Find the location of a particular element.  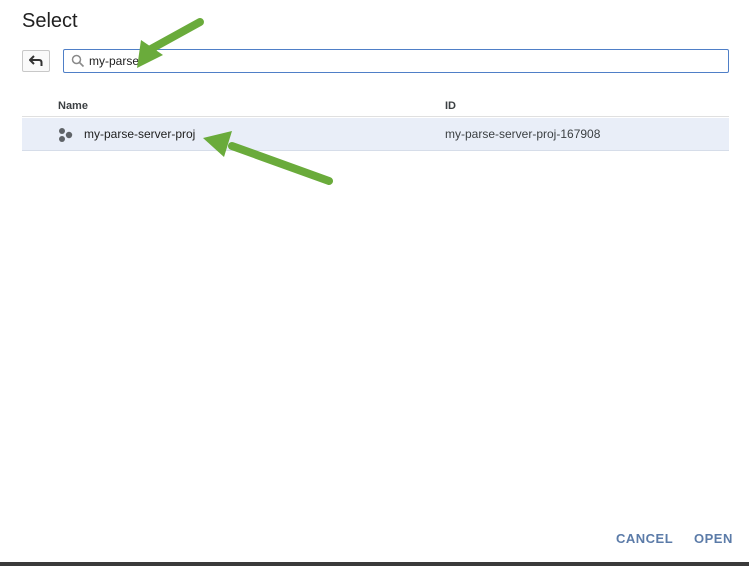

project-name: my-parse-server-proj is located at coordinates (140, 134).